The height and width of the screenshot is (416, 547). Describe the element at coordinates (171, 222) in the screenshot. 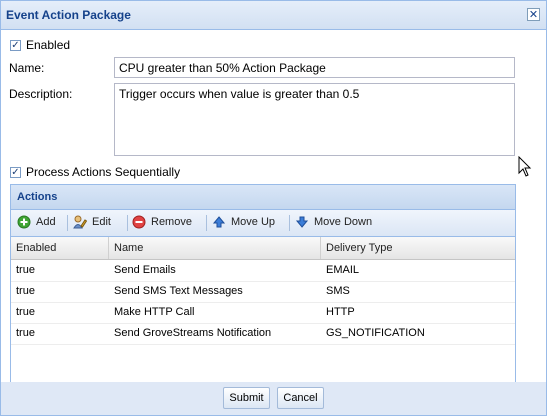

I see `remove-label: Remove` at that location.